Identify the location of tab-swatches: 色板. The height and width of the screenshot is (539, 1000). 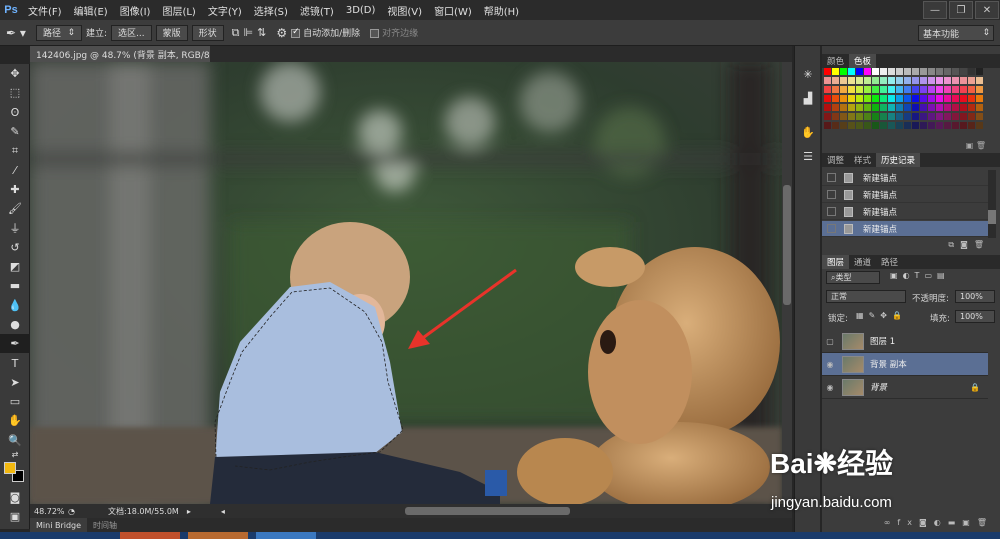
(863, 61).